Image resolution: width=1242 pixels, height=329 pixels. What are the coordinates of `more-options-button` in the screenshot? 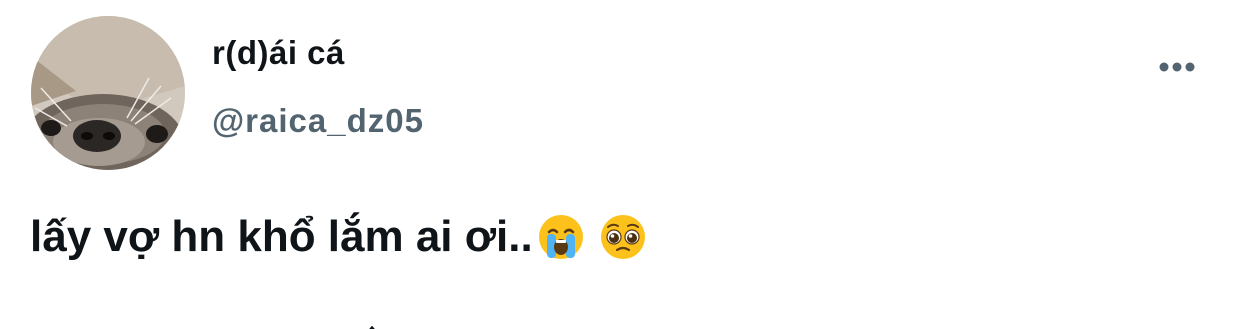 It's located at (1177, 67).